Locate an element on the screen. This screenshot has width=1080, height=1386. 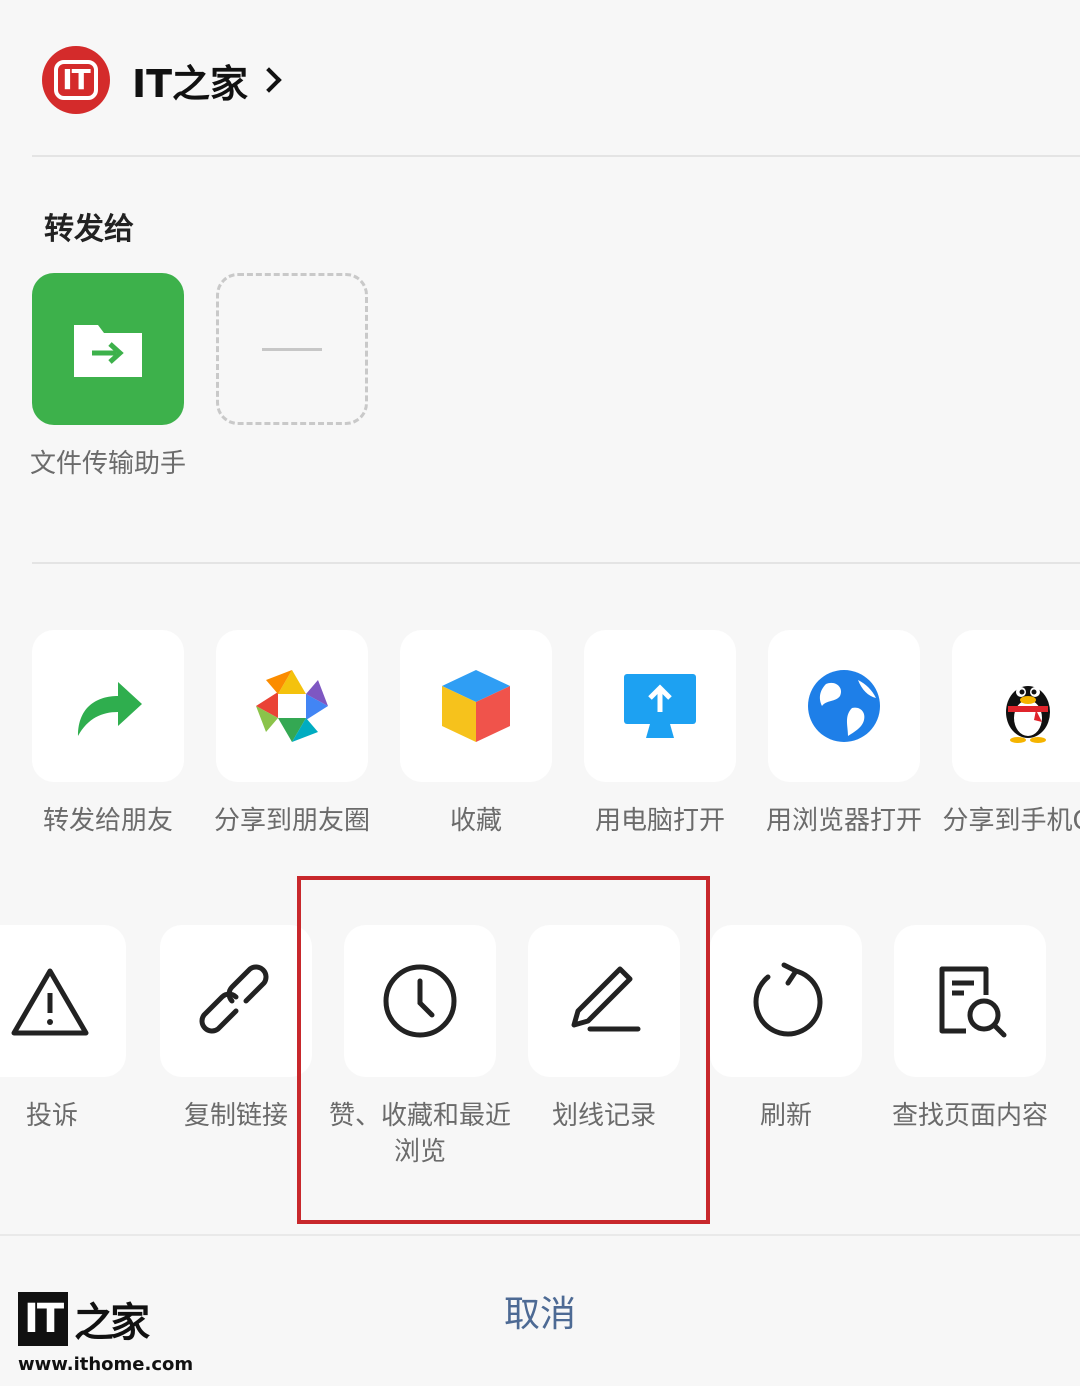
copy-link-button is located at coordinates (236, 1001).